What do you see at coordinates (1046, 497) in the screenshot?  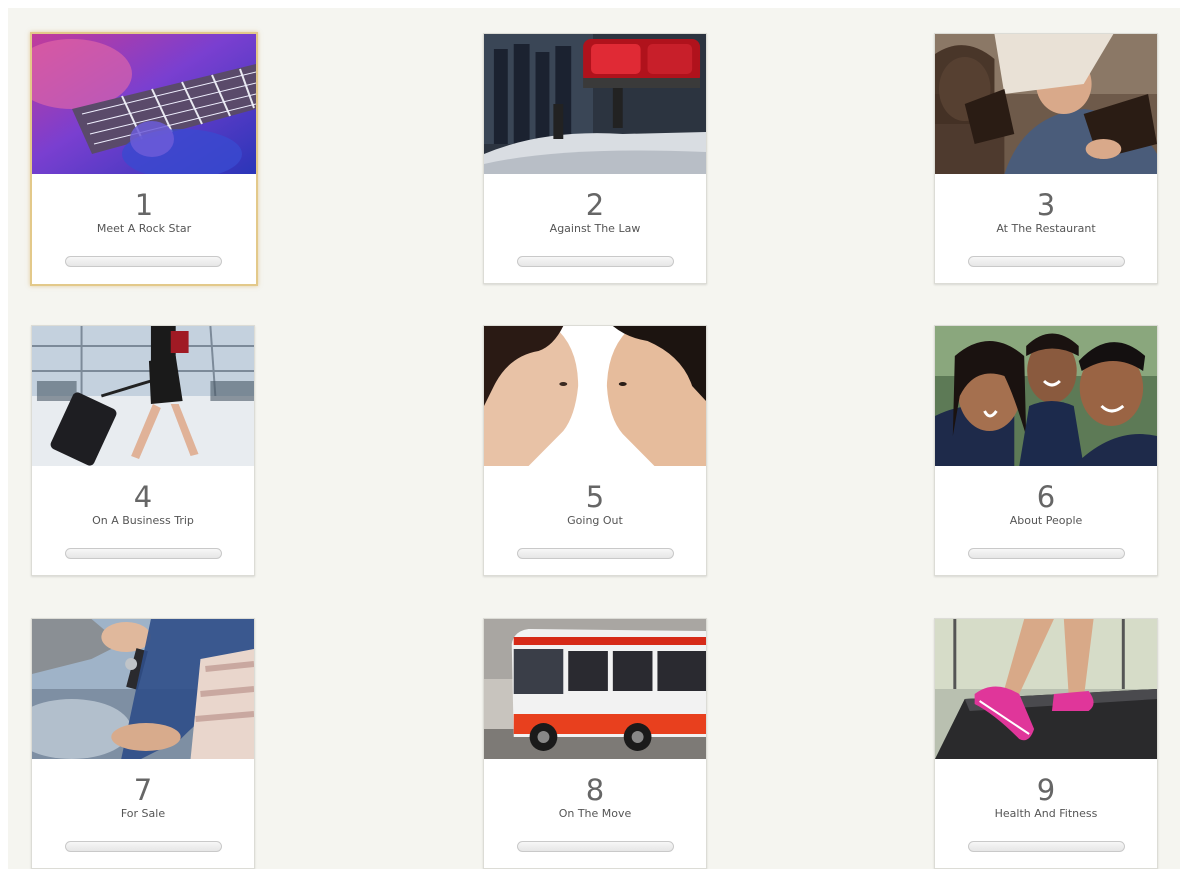 I see `lesson-number: 6` at bounding box center [1046, 497].